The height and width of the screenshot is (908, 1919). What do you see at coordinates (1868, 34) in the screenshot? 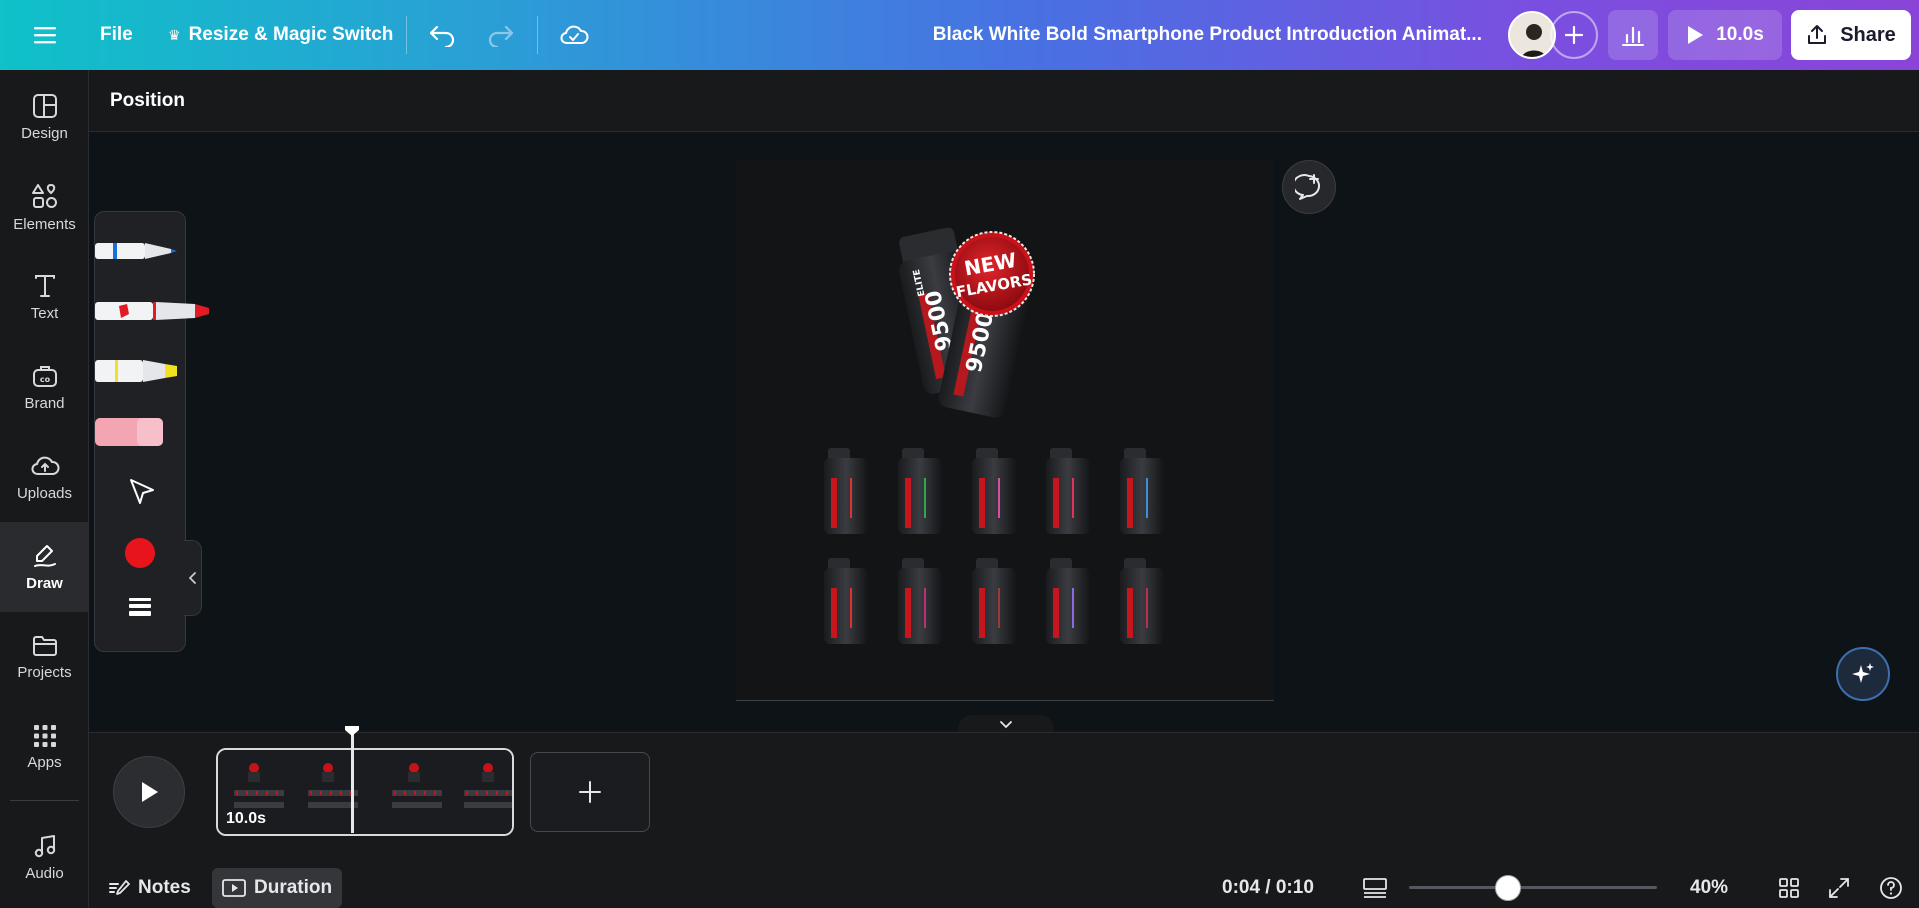
I see `share-label: Share` at bounding box center [1868, 34].